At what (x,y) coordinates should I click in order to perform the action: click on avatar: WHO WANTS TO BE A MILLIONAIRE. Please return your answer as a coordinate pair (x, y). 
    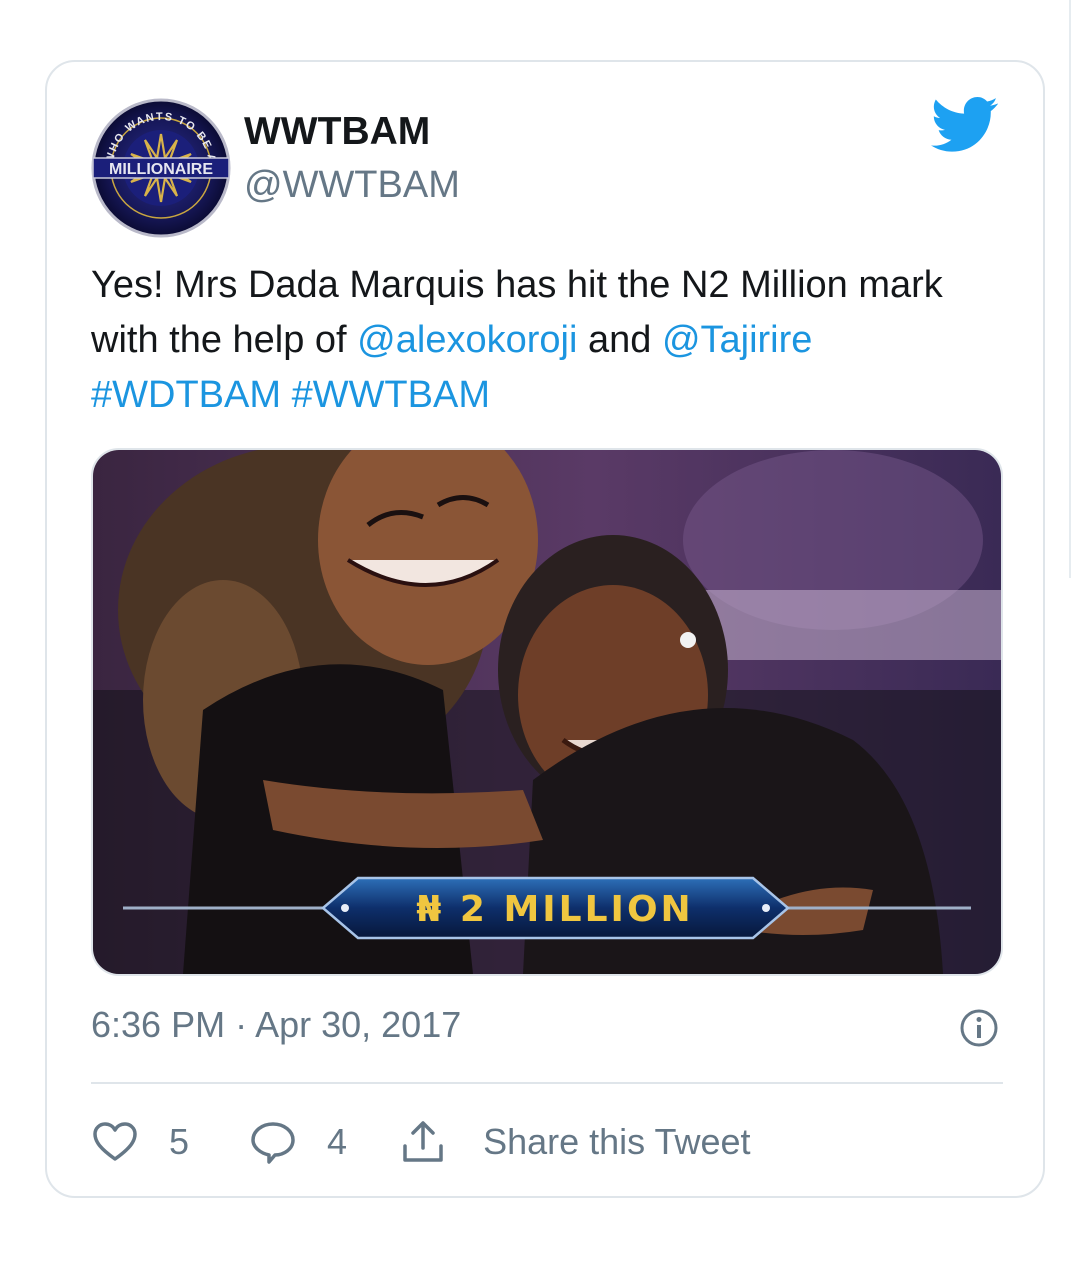
    Looking at the image, I should click on (161, 168).